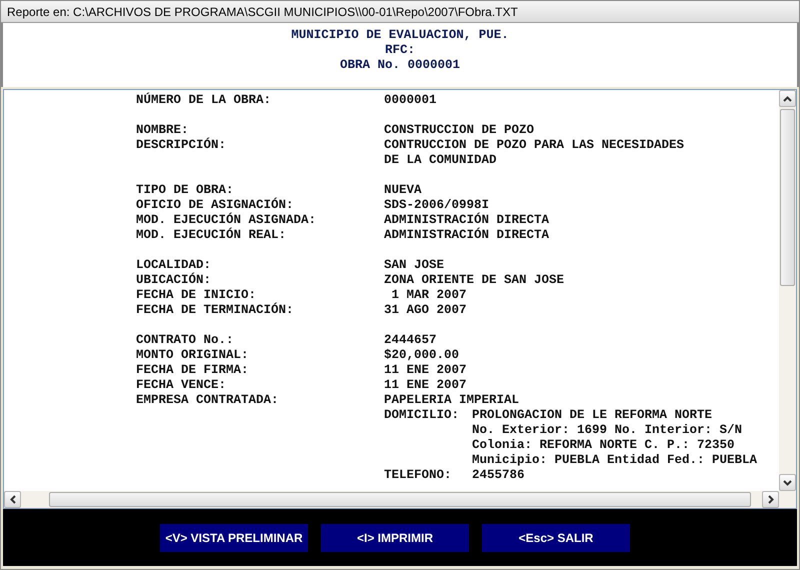  Describe the element at coordinates (262, 11) in the screenshot. I see `window-title: Reporte en: C:\ARCHIVOS DE PROGRAMA\SCGII MUNICIPIOS\\00-01\Repo\2007\FObra.TXT` at that location.